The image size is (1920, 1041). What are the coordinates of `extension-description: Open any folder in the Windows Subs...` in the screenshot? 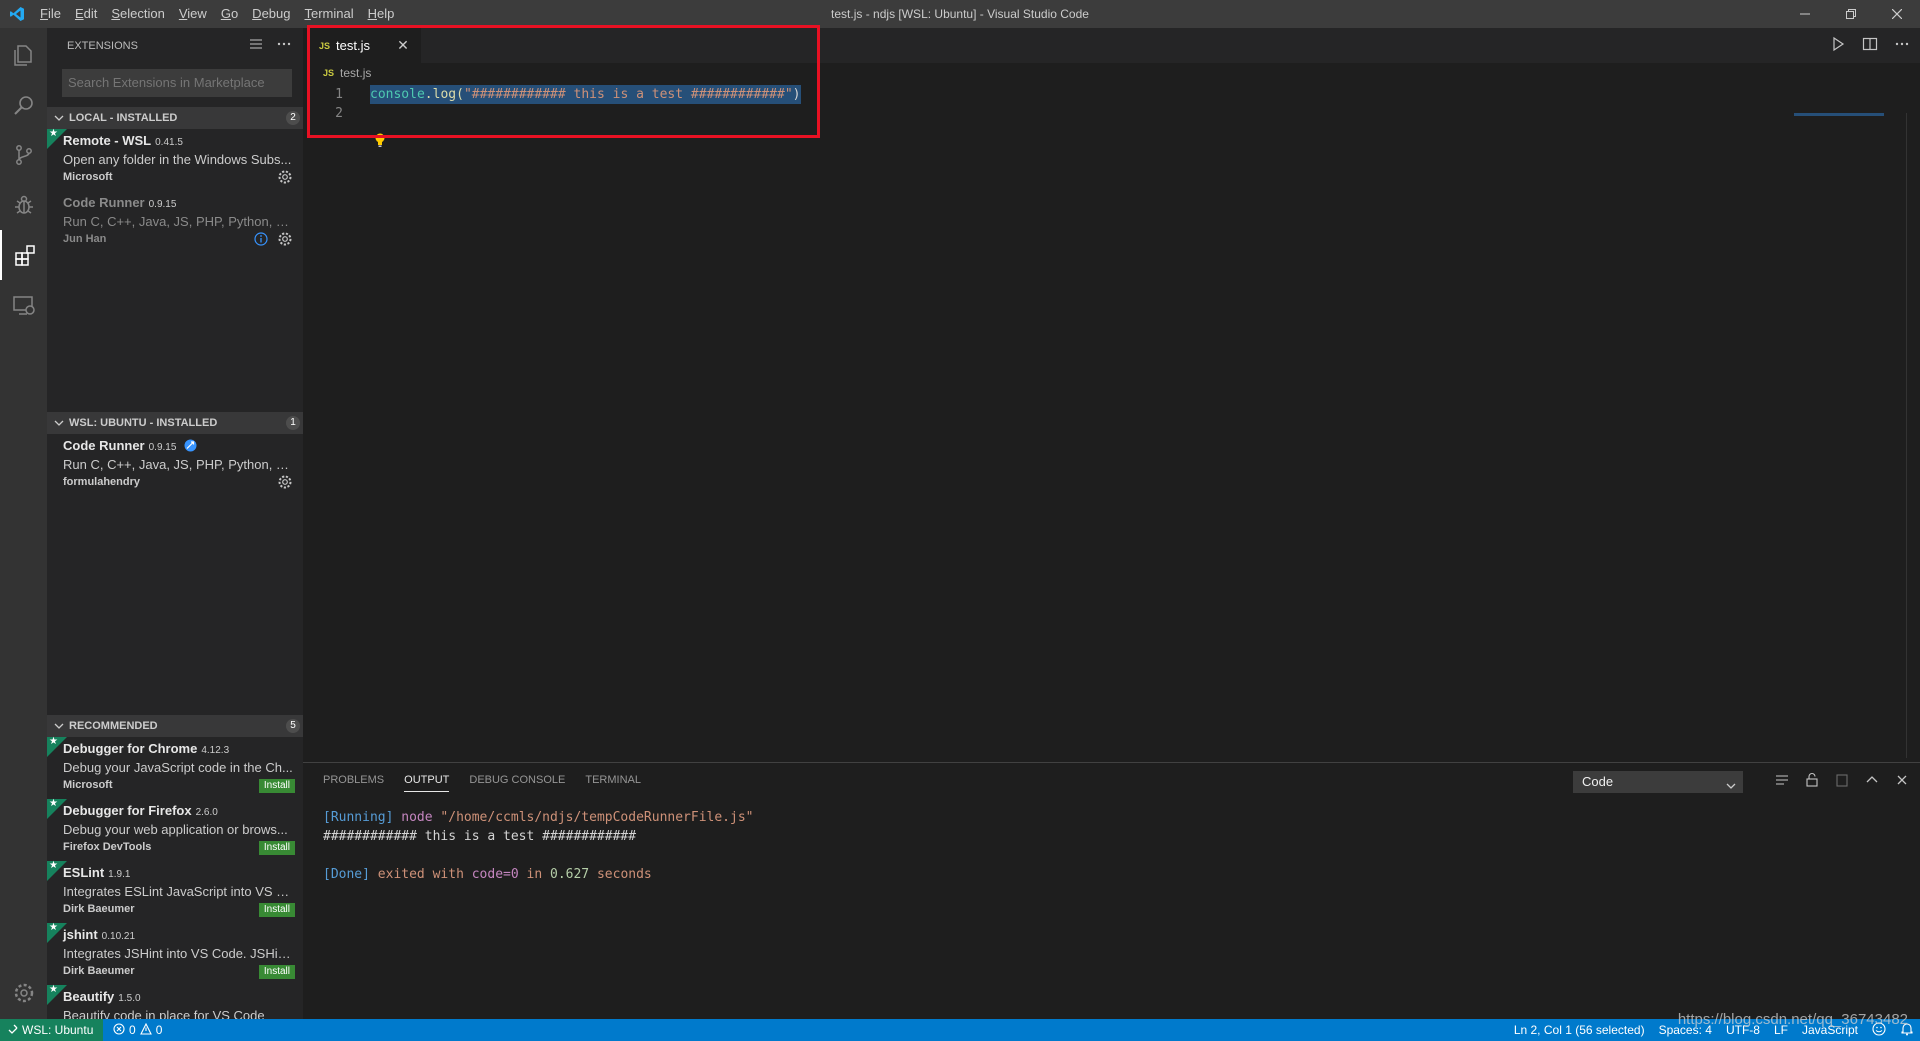 It's located at (177, 159).